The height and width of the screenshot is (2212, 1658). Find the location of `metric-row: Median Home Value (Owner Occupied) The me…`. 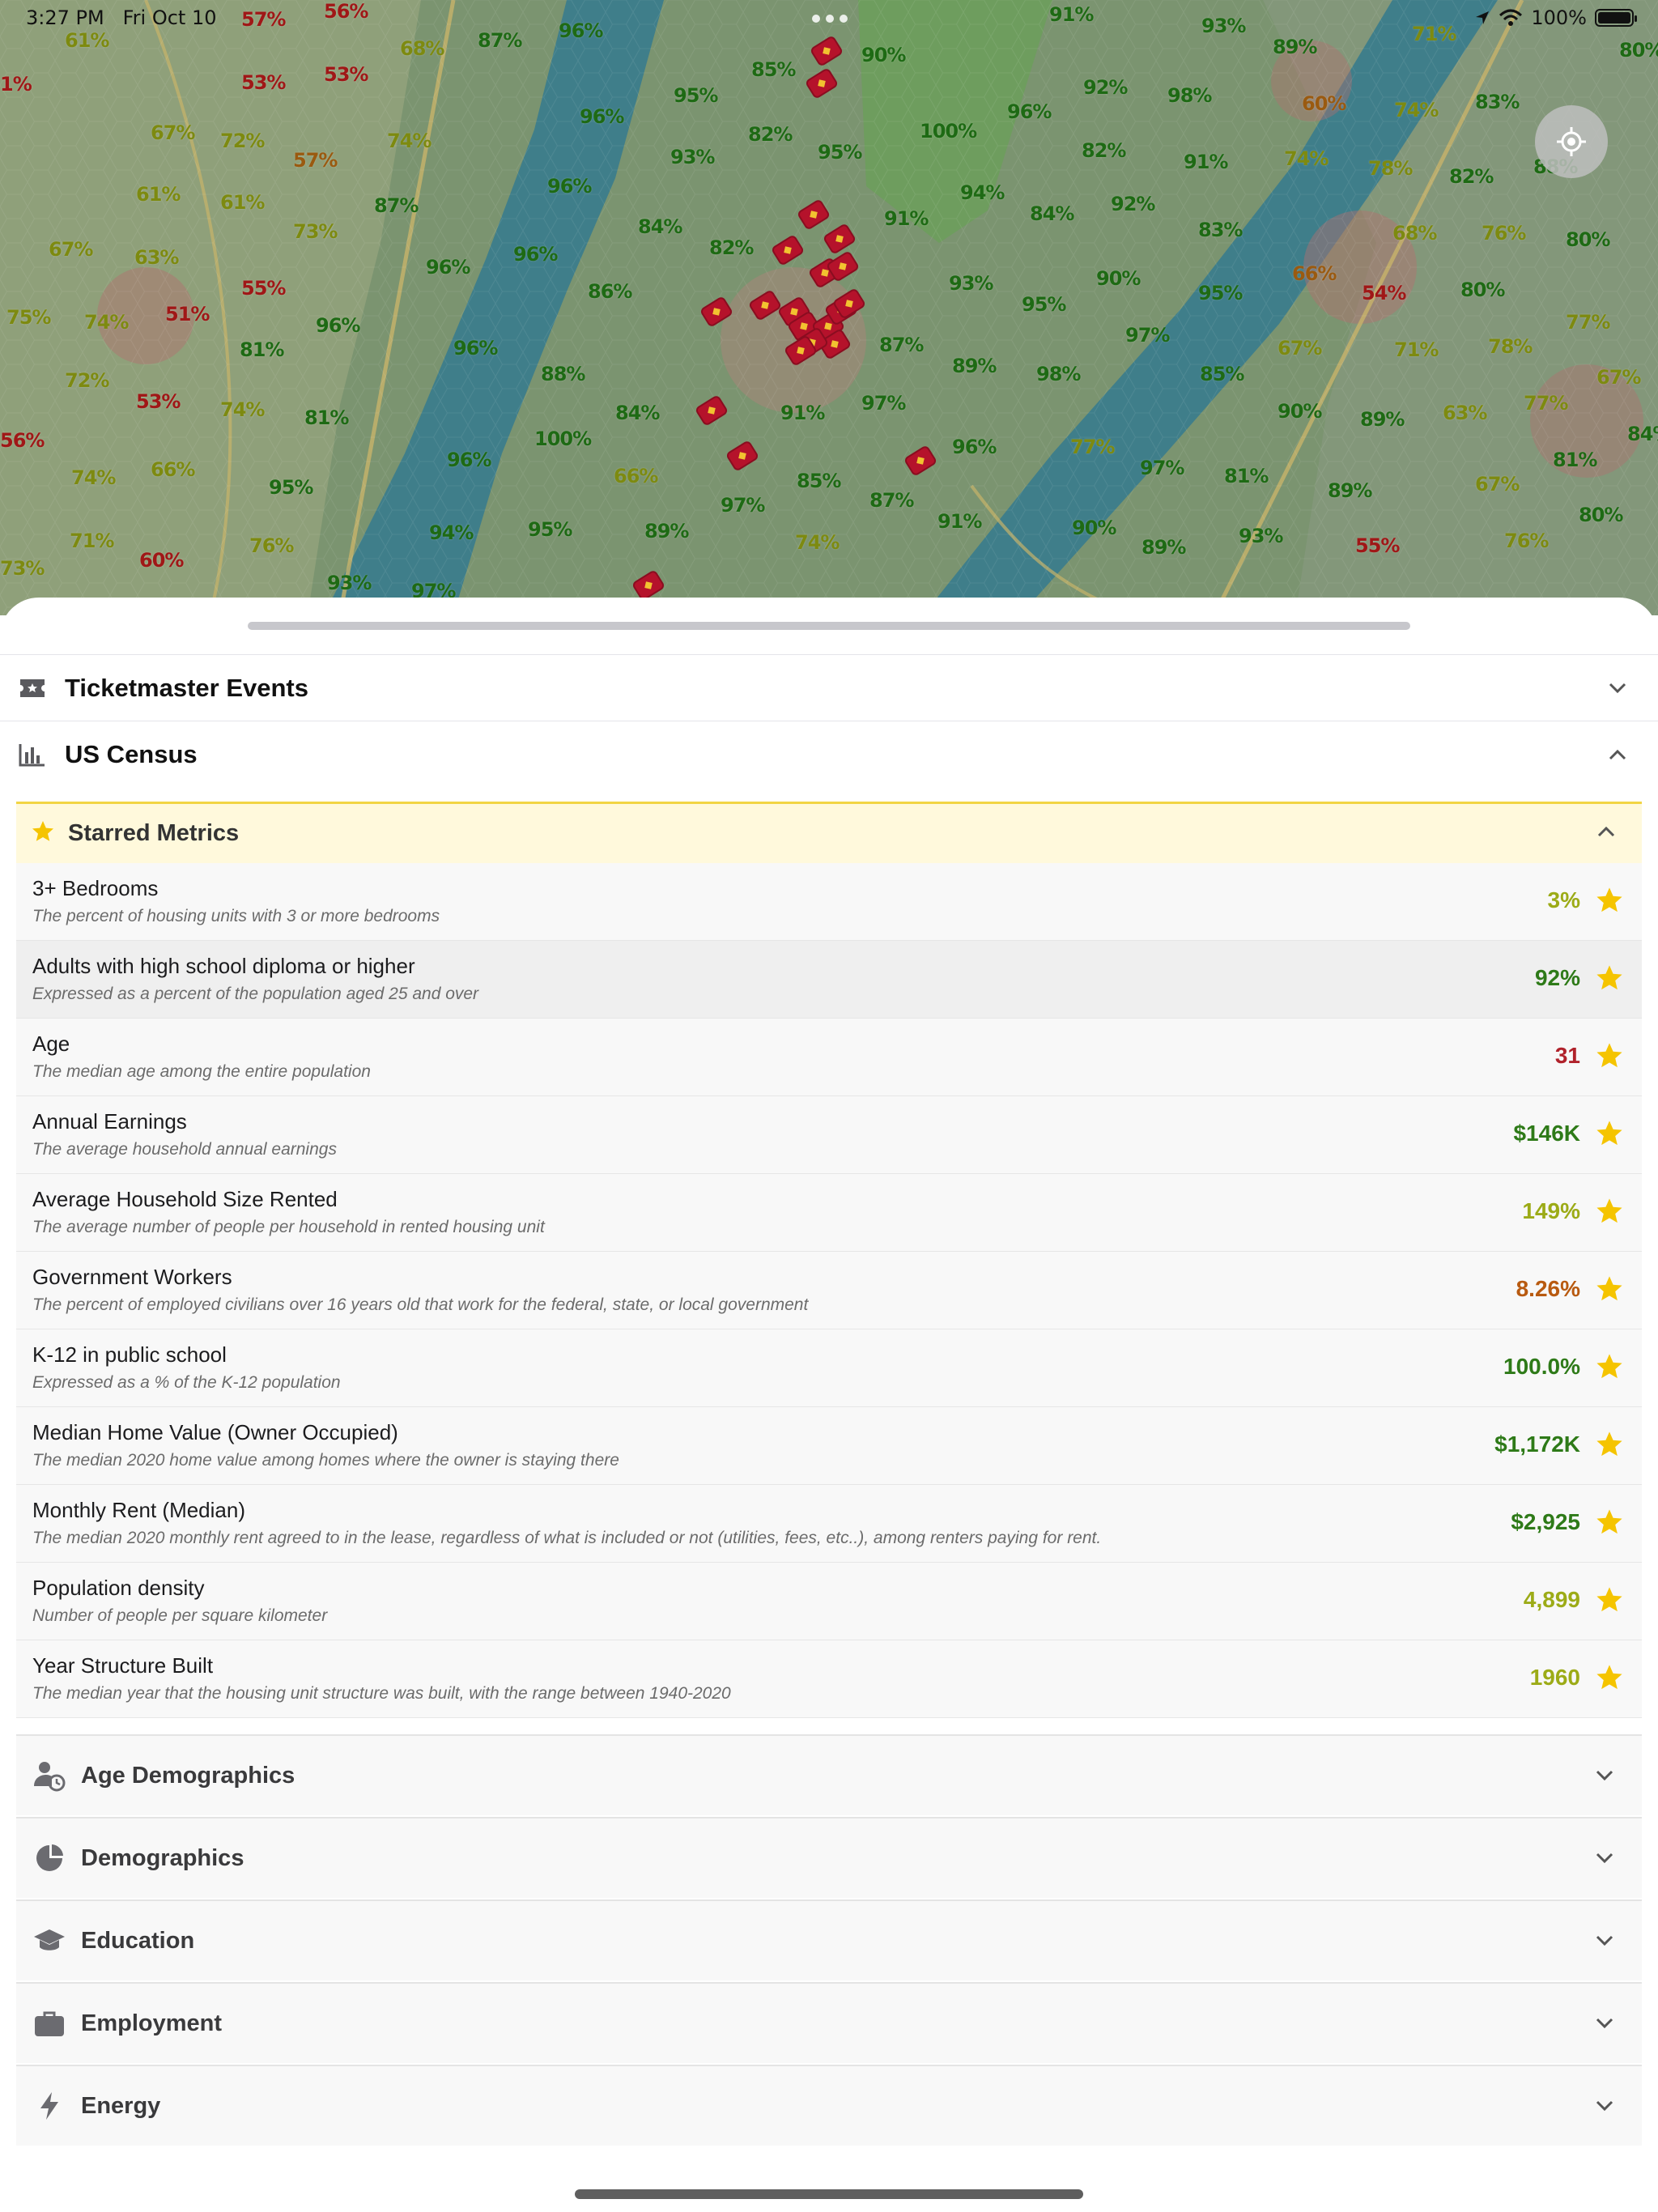

metric-row: Median Home Value (Owner Occupied) The me… is located at coordinates (829, 1446).